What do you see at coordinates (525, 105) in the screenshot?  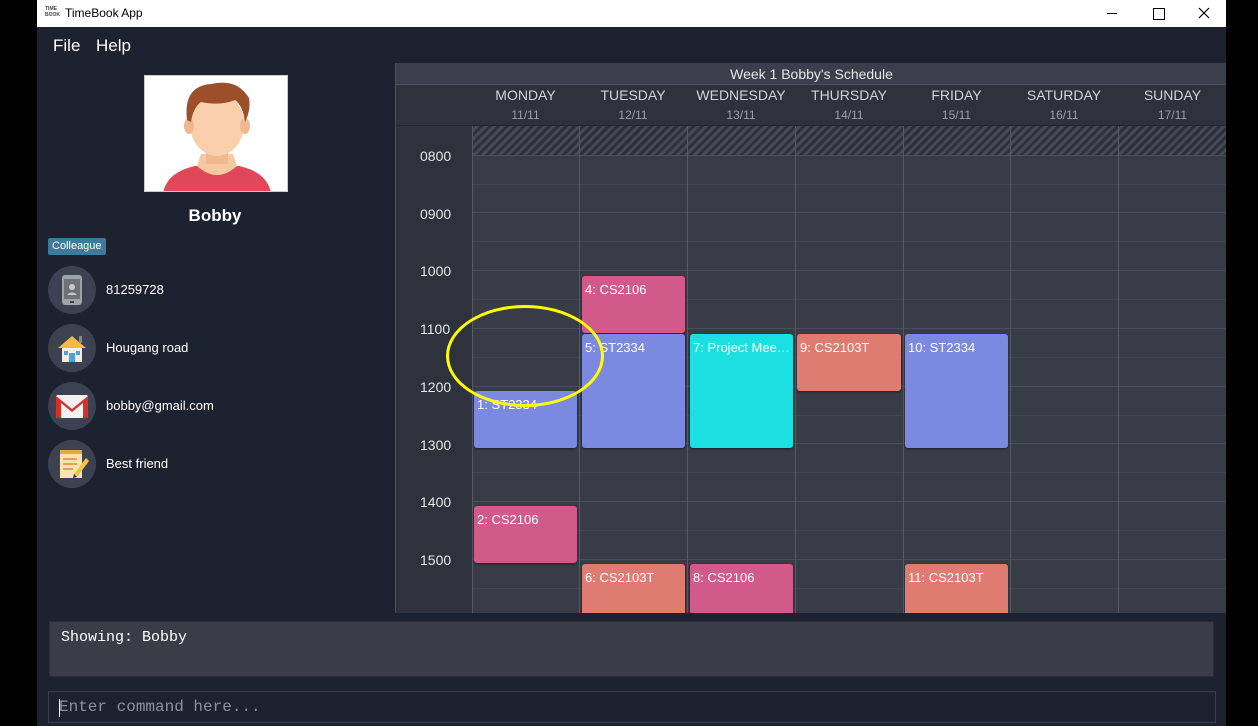 I see `day-header-monday: MONDAY 11/11` at bounding box center [525, 105].